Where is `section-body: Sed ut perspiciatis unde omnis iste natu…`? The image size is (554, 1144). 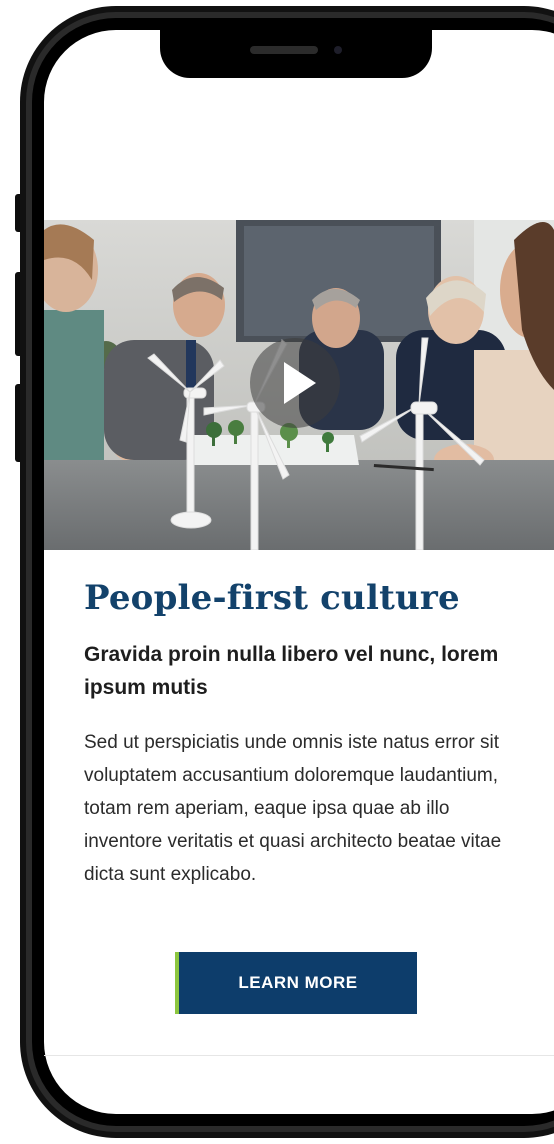
section-body: Sed ut perspiciatis unde omnis iste natu… is located at coordinates (293, 808).